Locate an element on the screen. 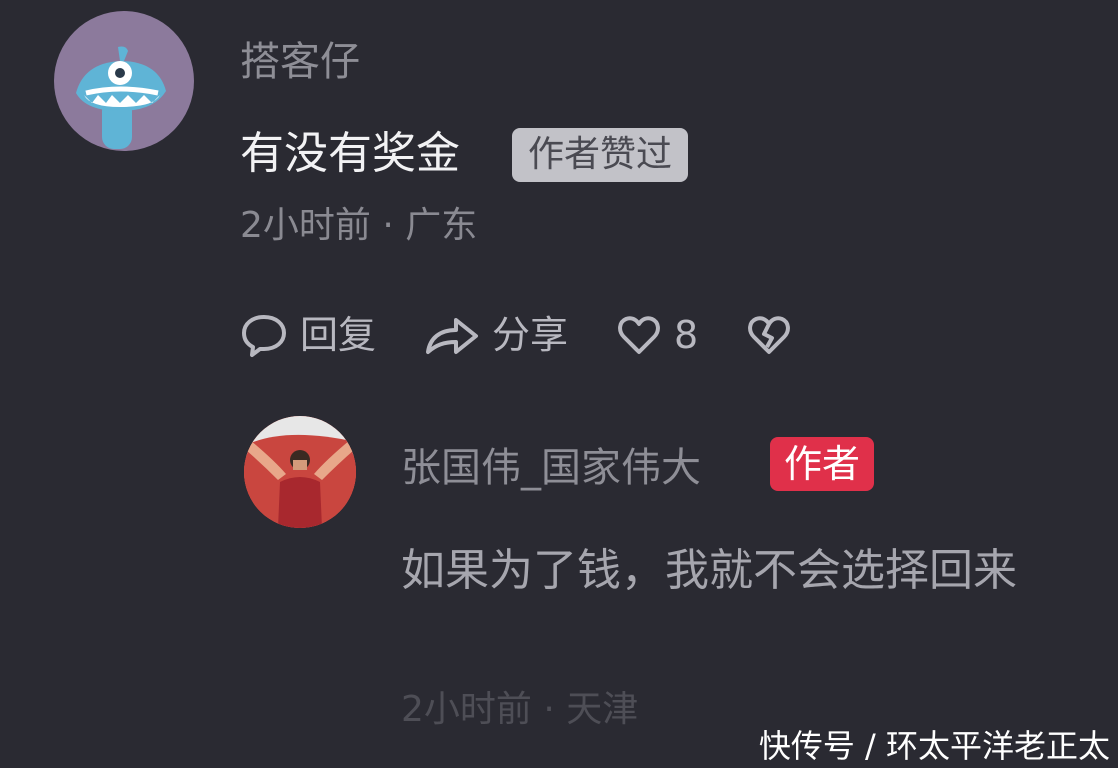 The width and height of the screenshot is (1118, 768). like-button: 8 is located at coordinates (657, 335).